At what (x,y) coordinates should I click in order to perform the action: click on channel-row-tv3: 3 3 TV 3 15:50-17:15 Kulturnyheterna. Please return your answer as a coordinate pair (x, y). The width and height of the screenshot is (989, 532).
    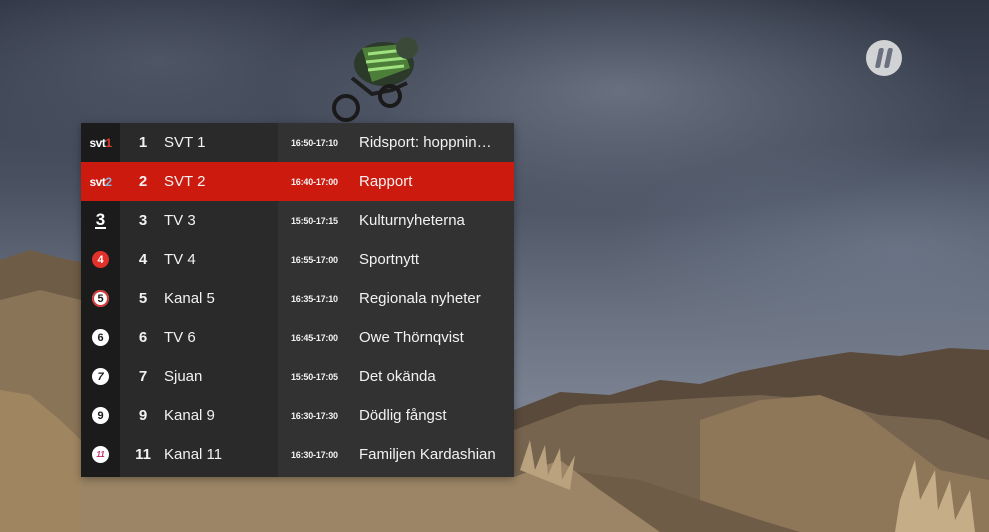
    Looking at the image, I should click on (297, 220).